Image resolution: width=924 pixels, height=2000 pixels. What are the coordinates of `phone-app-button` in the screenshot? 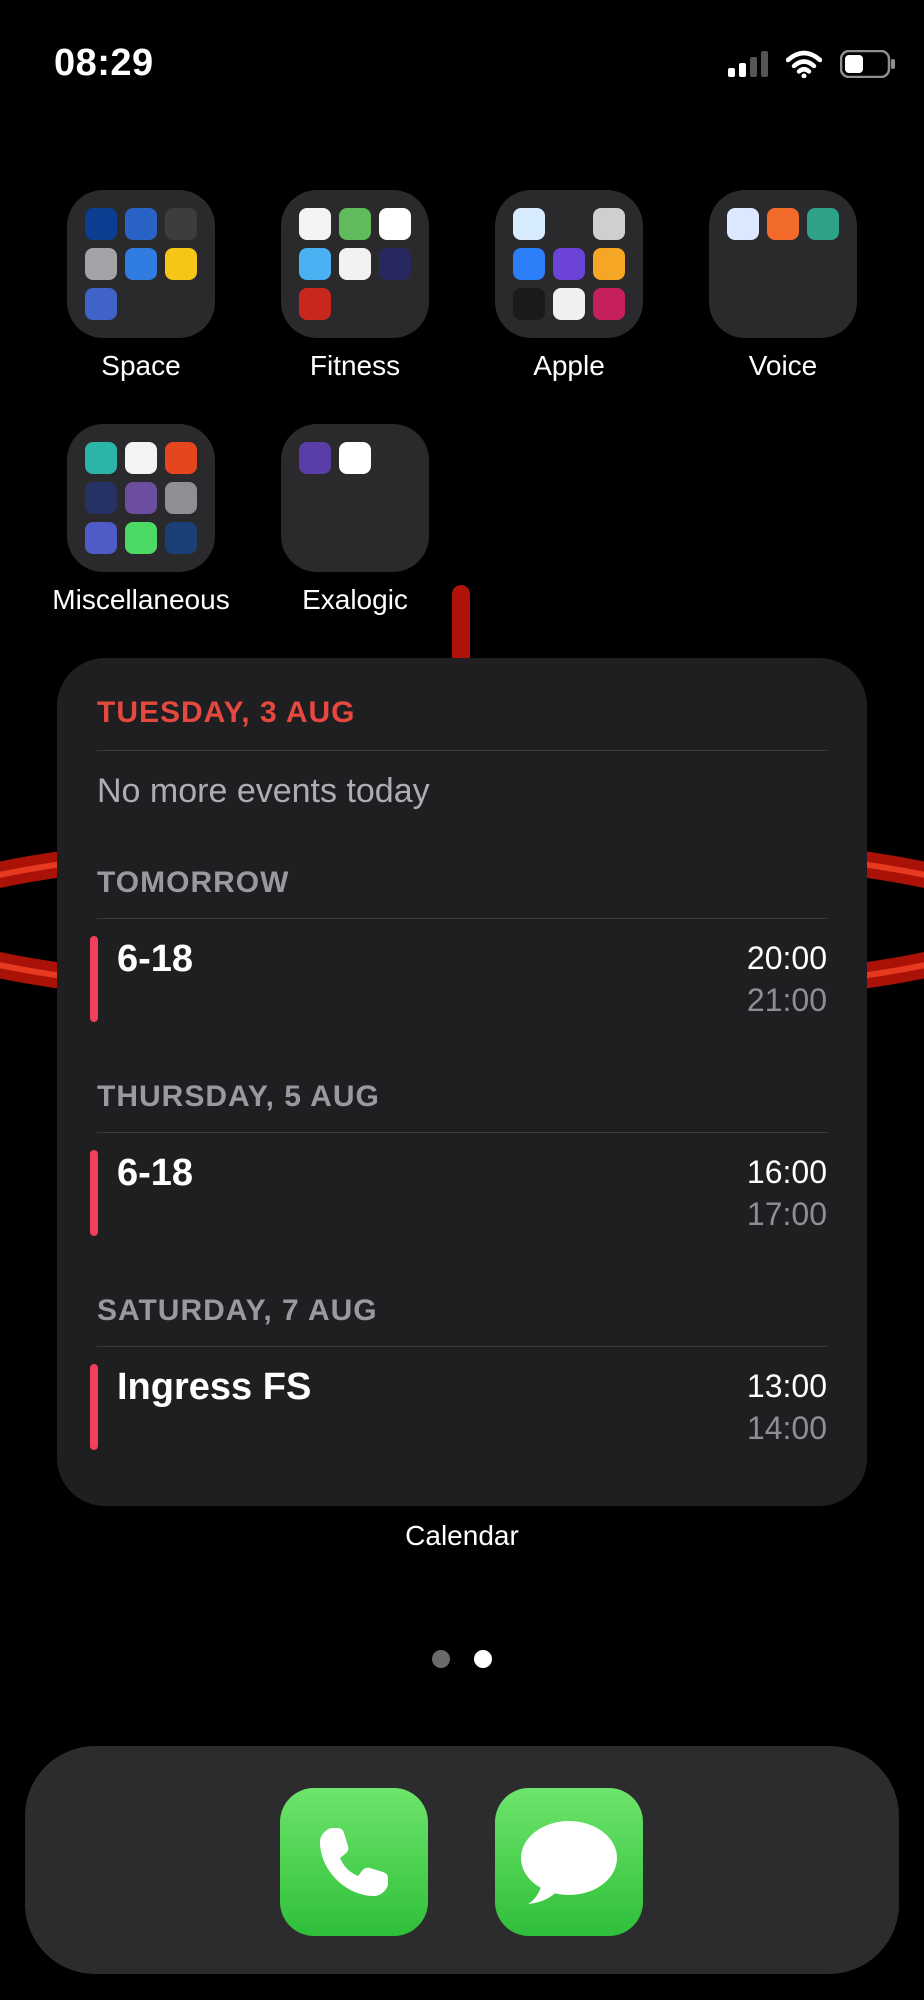 It's located at (354, 1862).